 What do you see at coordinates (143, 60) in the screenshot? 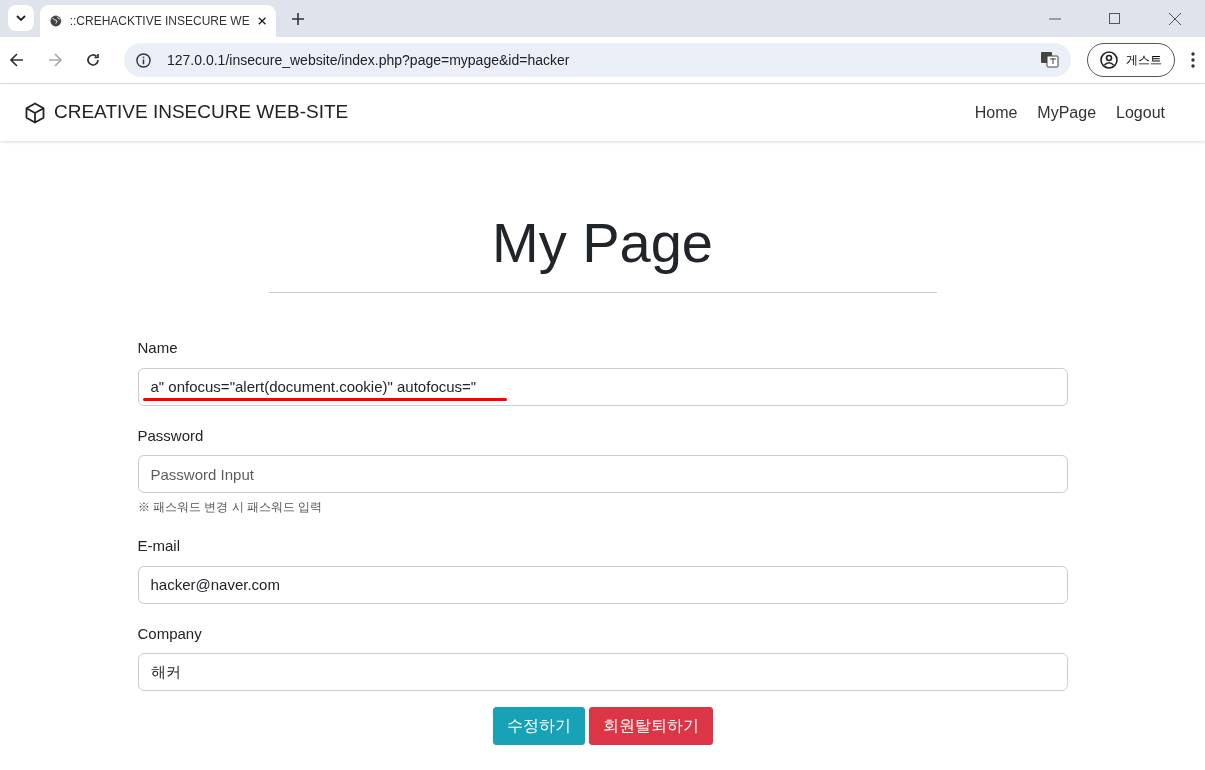
I see `info-icon` at bounding box center [143, 60].